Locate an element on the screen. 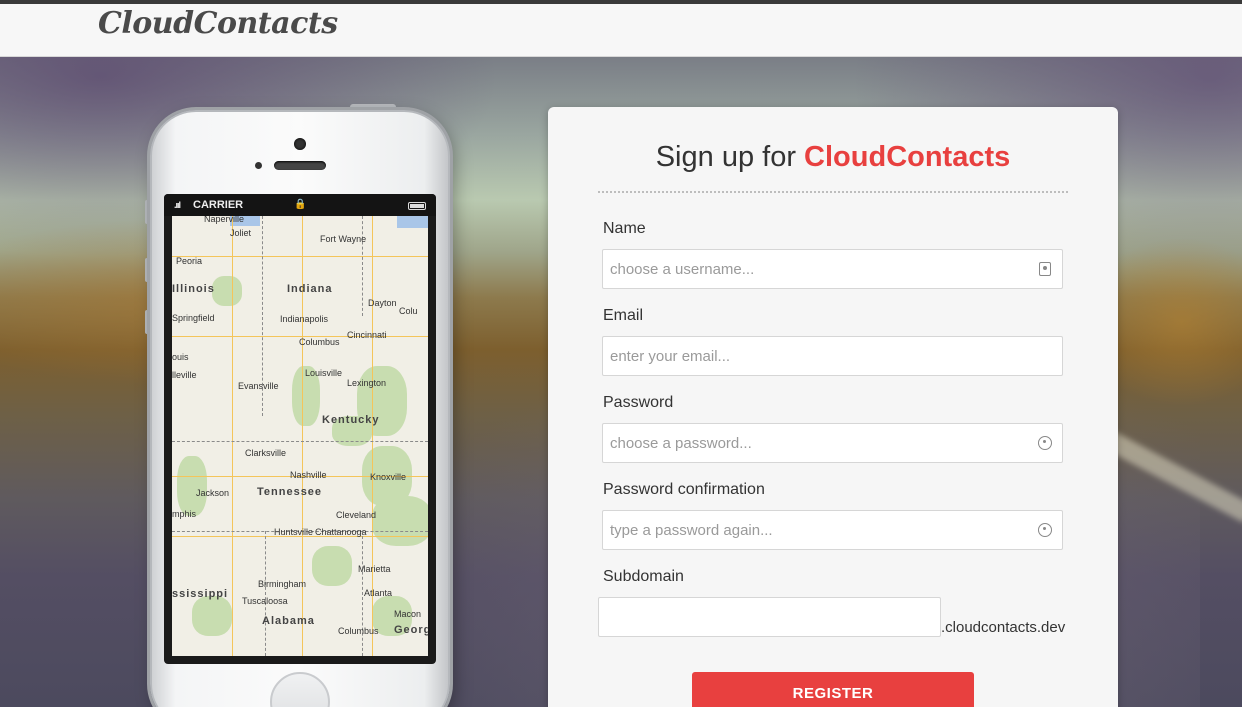  map-label: Dayton is located at coordinates (382, 303).